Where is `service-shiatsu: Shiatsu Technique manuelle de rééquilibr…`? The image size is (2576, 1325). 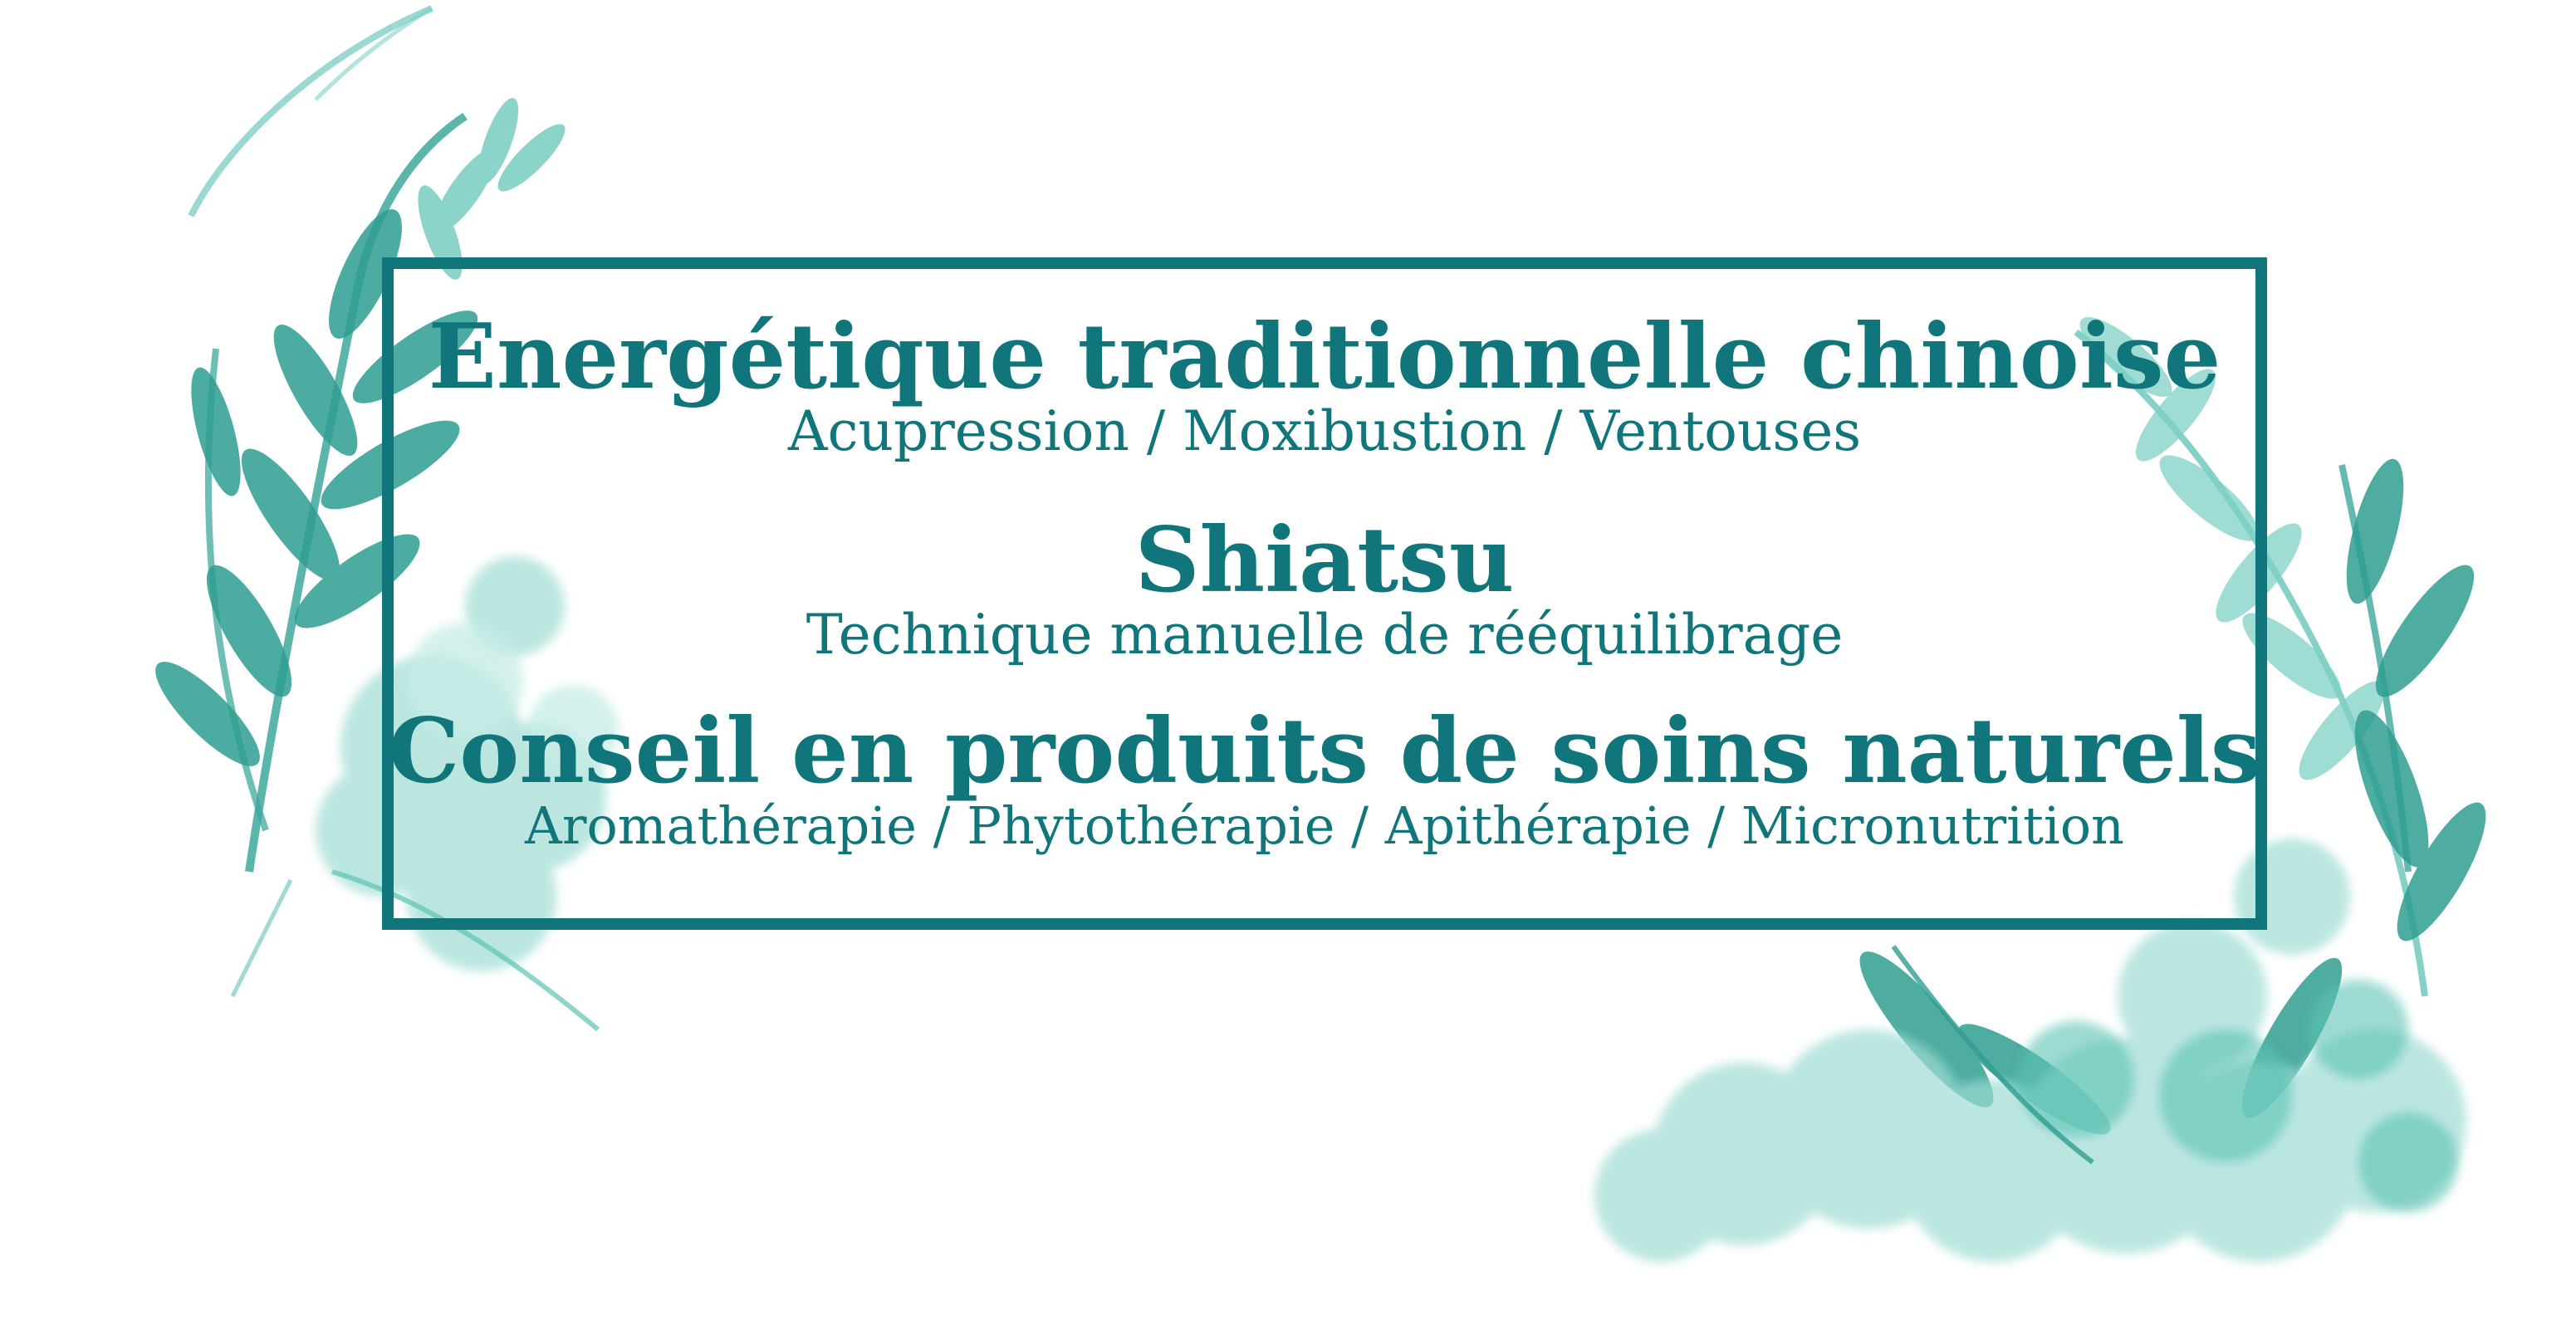 service-shiatsu: Shiatsu Technique manuelle de rééquilibr… is located at coordinates (1324, 589).